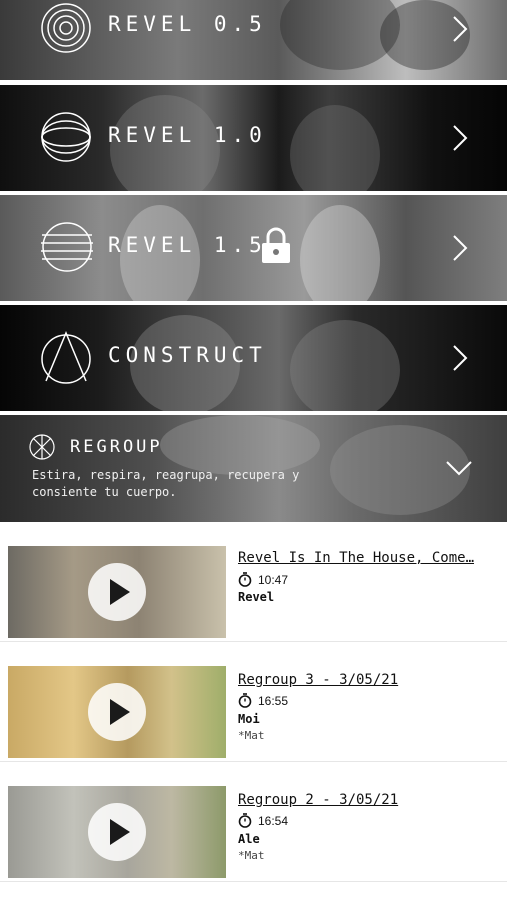  I want to click on program-title: REVEL 0.5, so click(187, 24).